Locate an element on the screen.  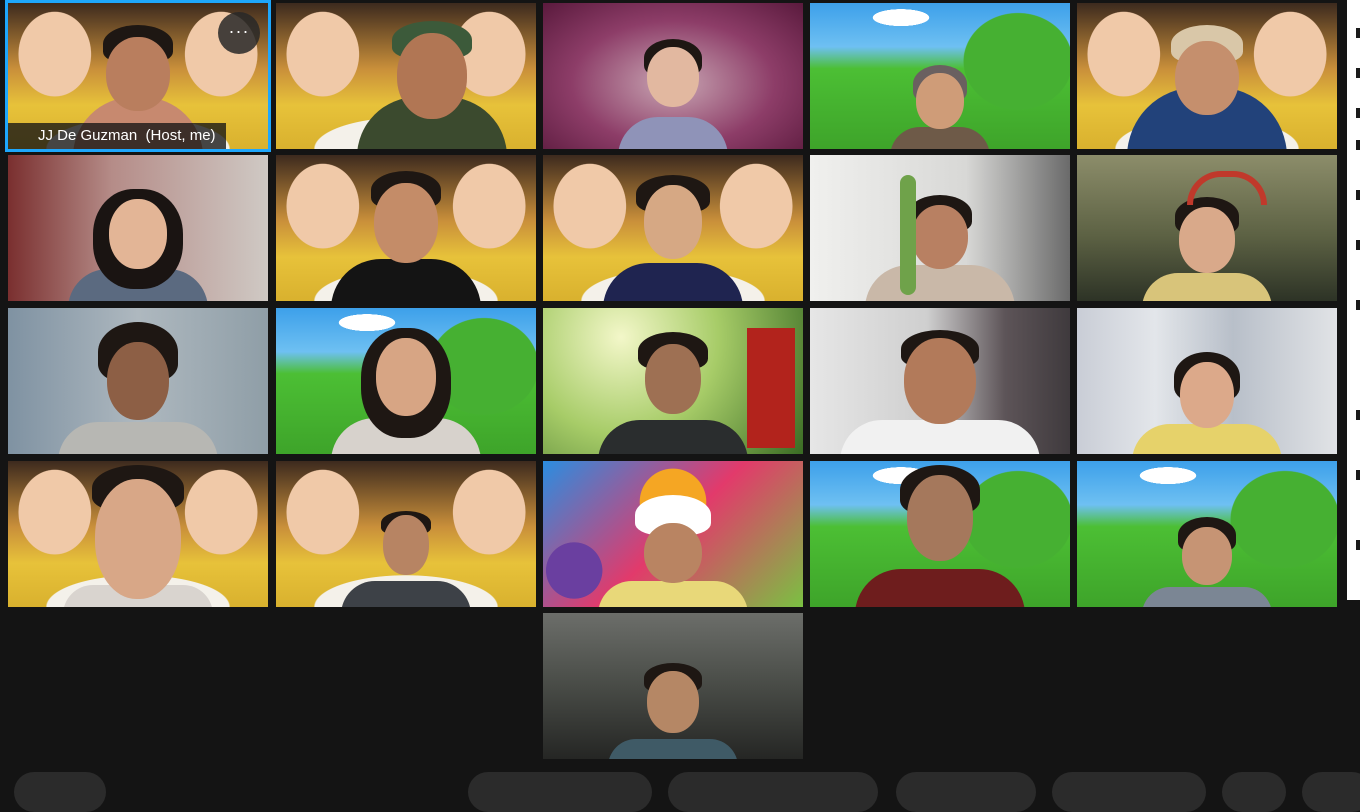
participant-name-label: JJ De Guzman (Host, me) is located at coordinates (117, 136).